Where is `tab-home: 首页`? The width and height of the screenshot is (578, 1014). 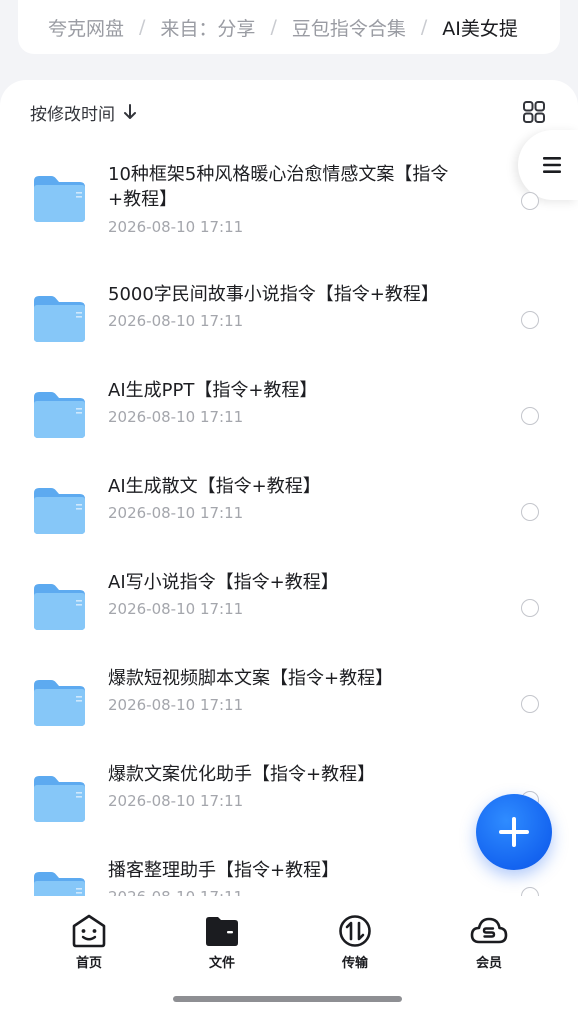 tab-home: 首页 is located at coordinates (89, 944).